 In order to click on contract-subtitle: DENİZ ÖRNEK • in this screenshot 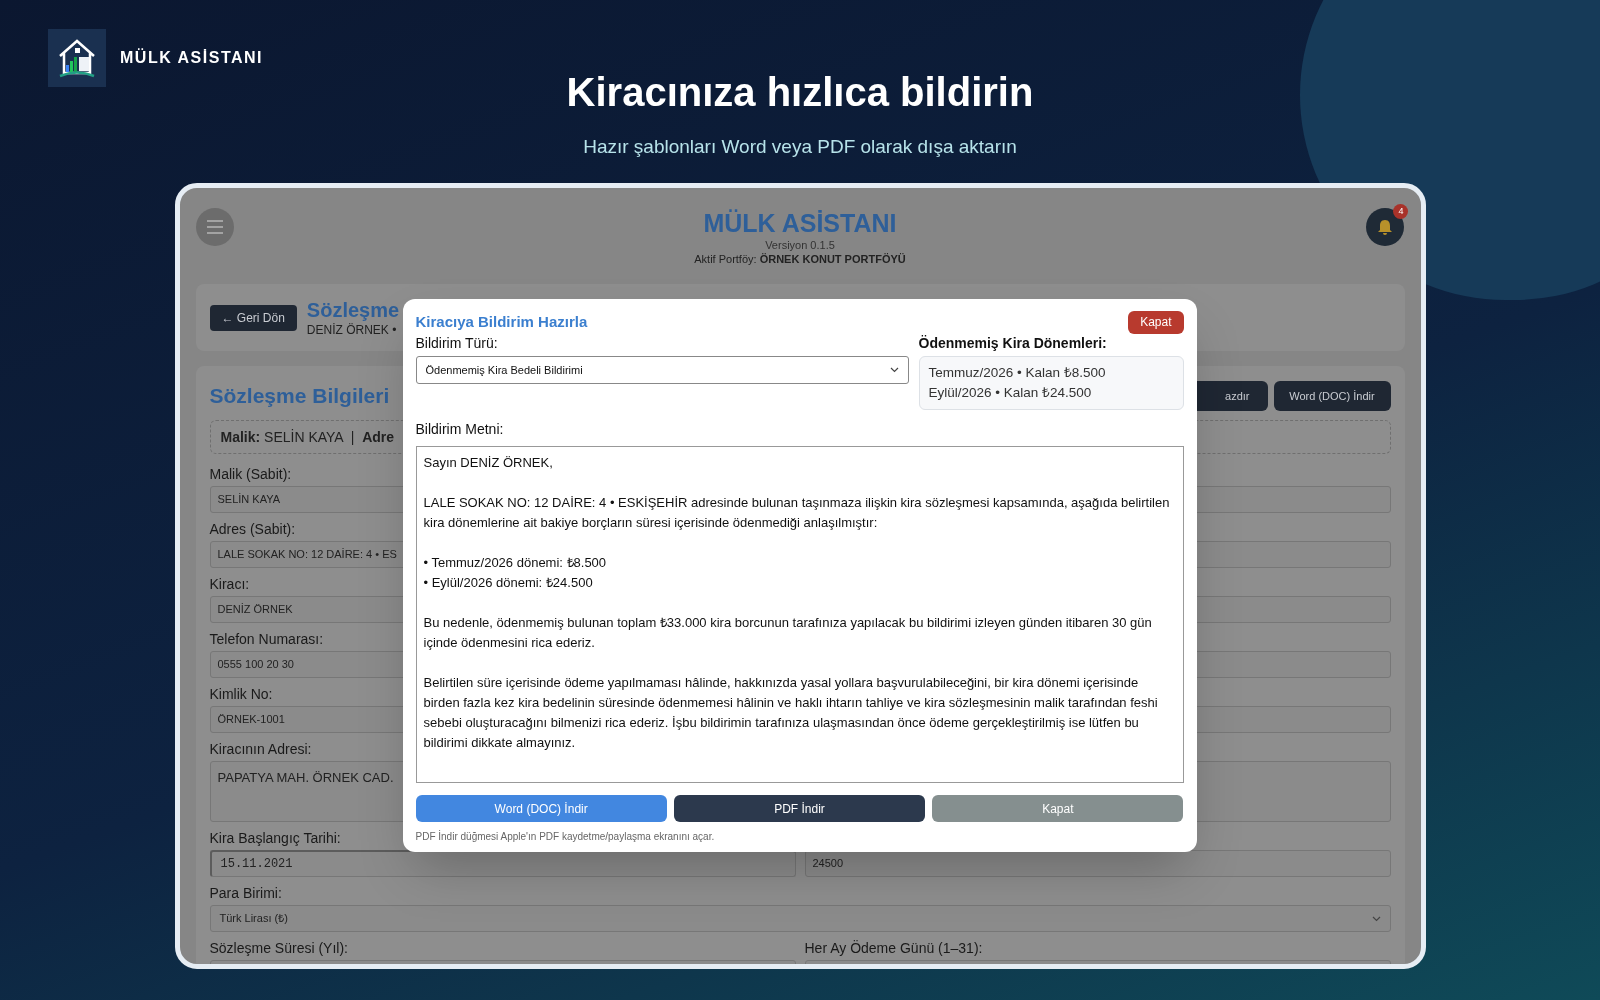, I will do `click(352, 330)`.